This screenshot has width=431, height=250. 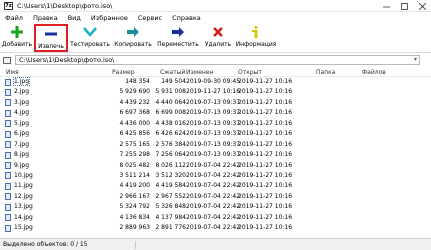 What do you see at coordinates (45, 244) in the screenshot?
I see `selection-status: Выделено объектов: 0 / 15` at bounding box center [45, 244].